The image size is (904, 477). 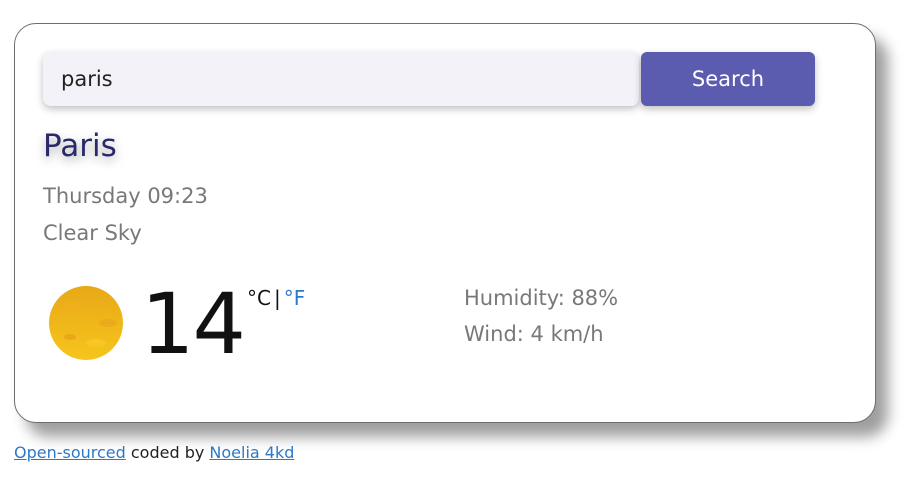 I want to click on search-button: Search, so click(x=728, y=79).